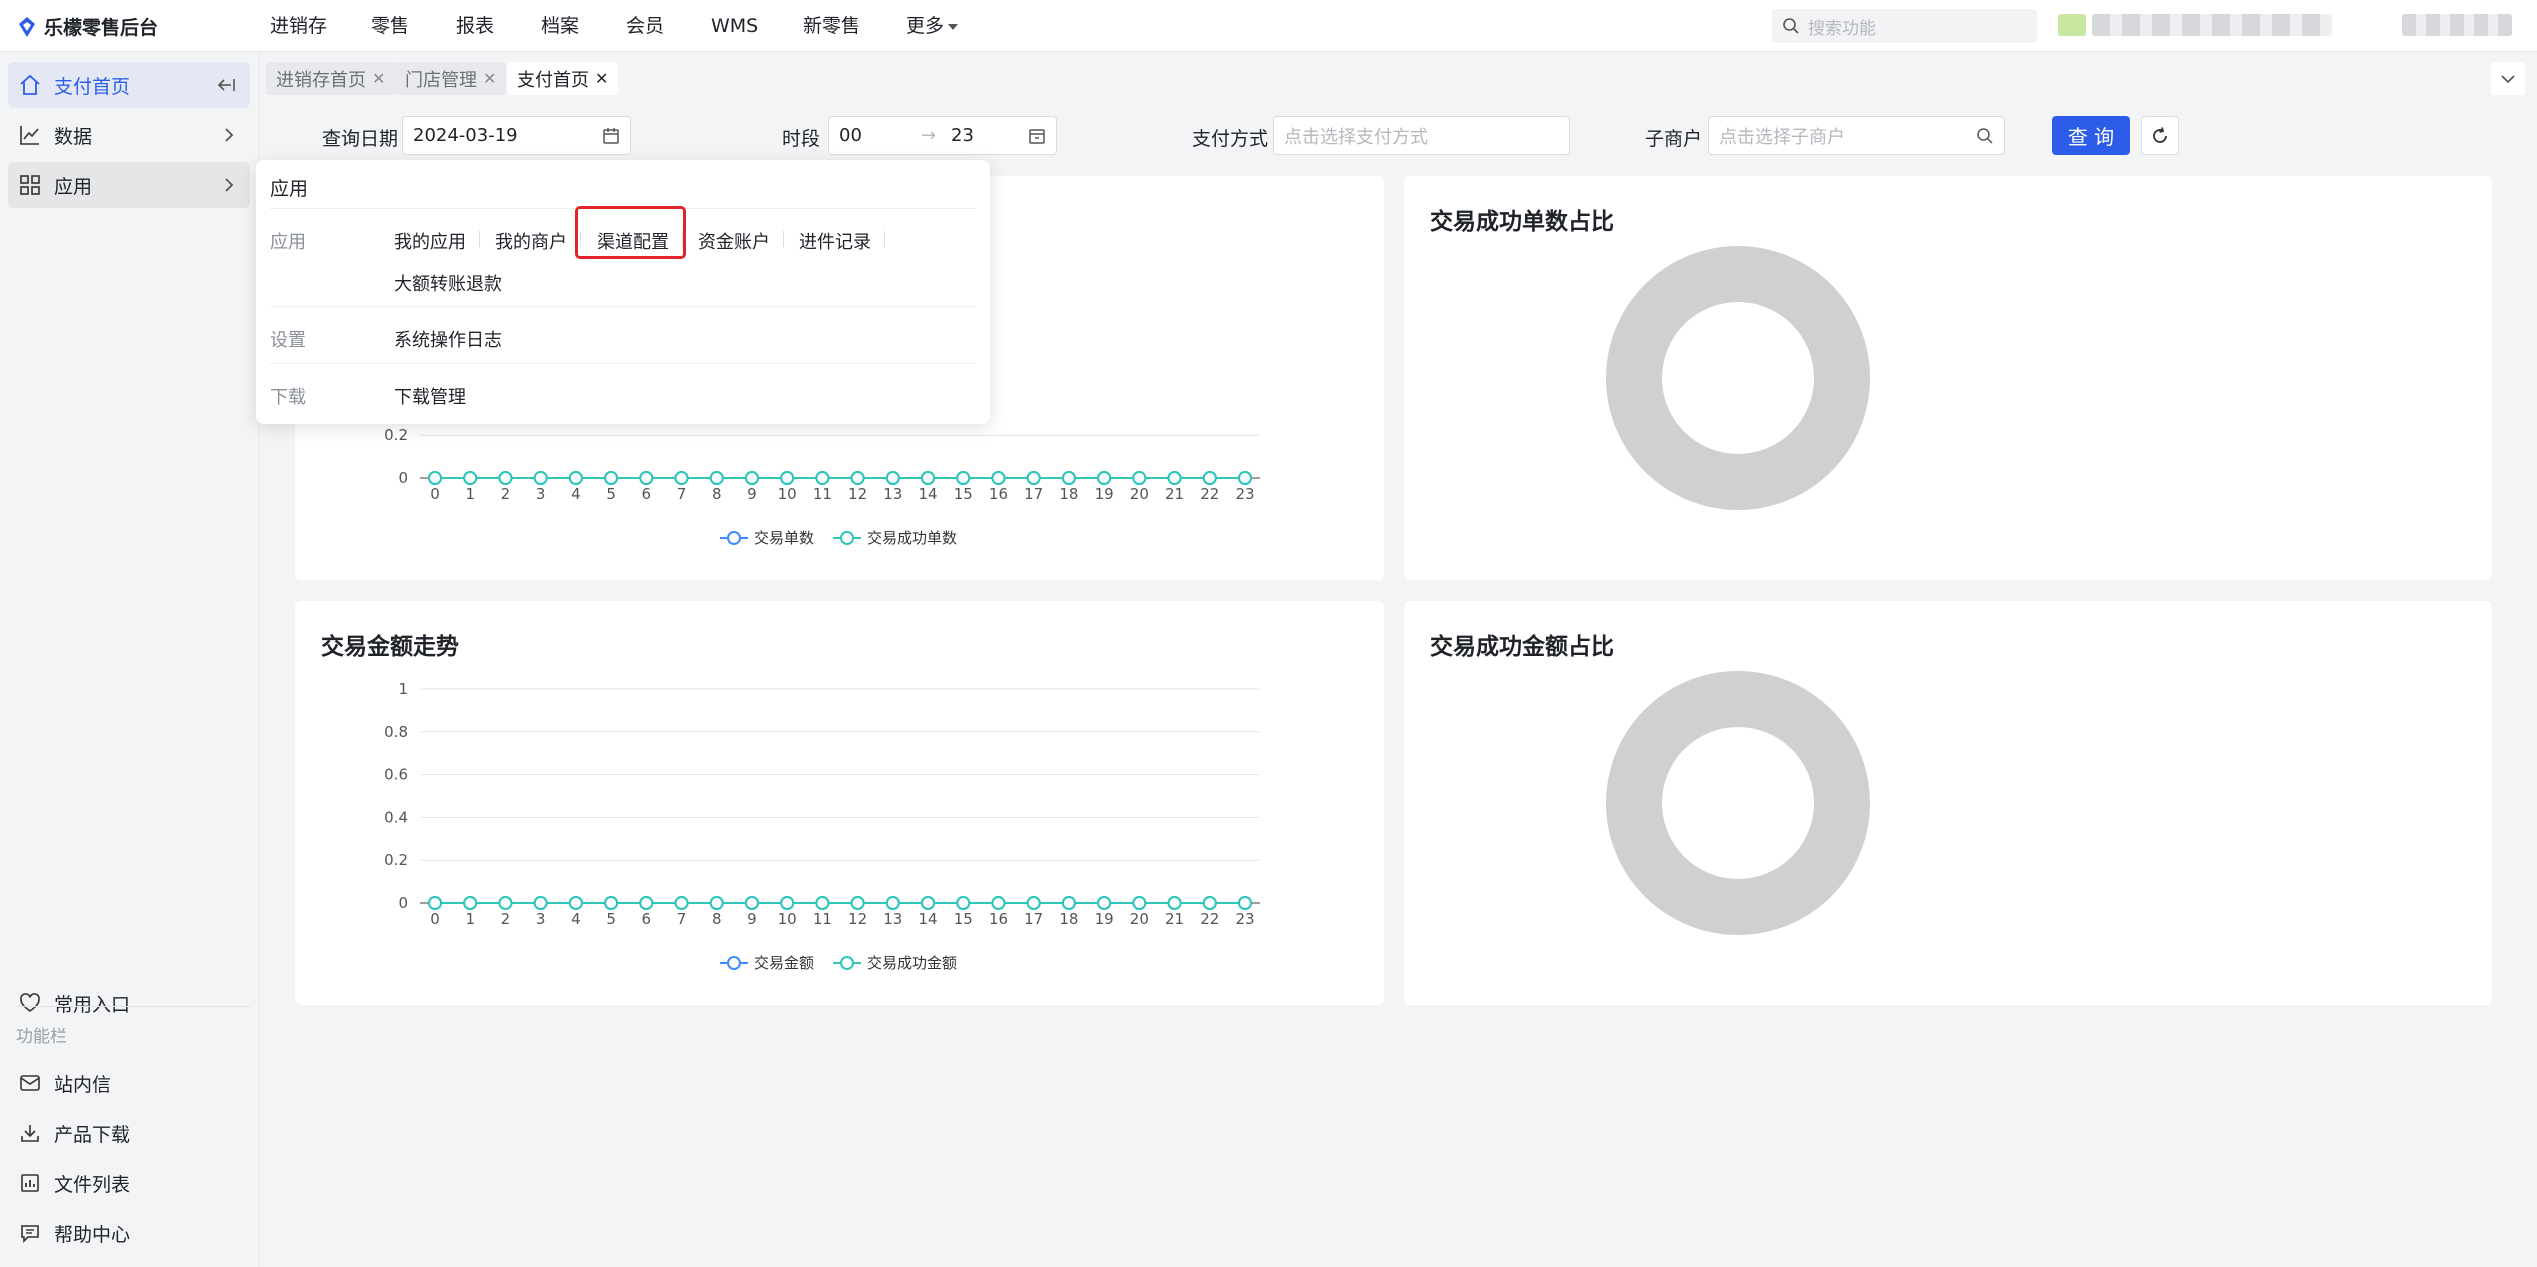 This screenshot has width=2537, height=1267. I want to click on tabs-dropdown-button, so click(2508, 78).